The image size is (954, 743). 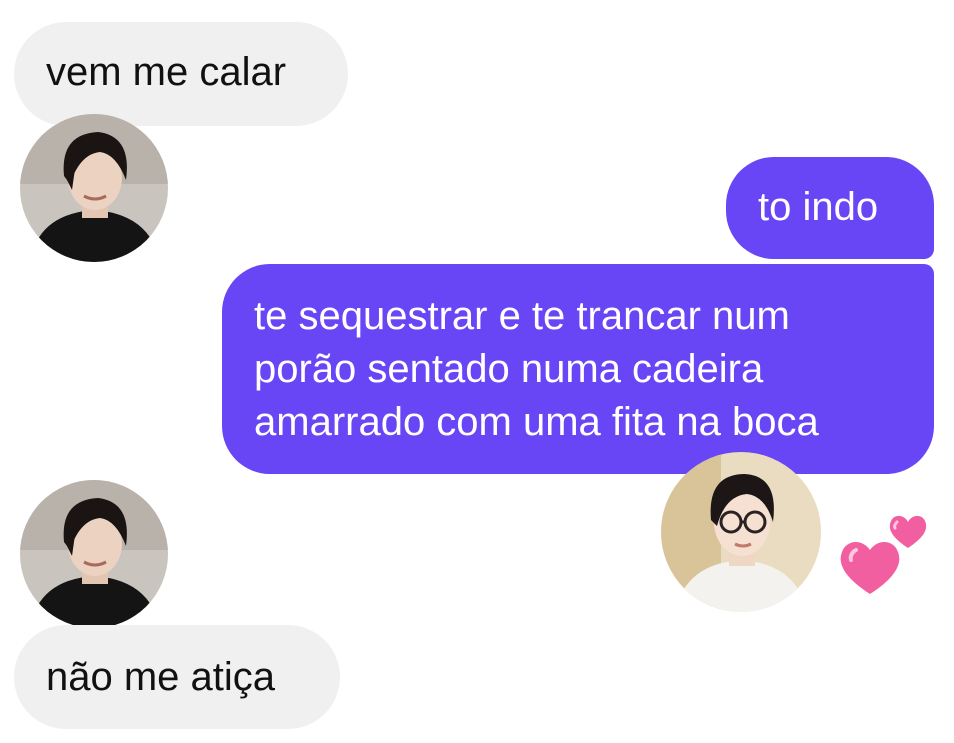 I want to click on my-photo, so click(x=741, y=532).